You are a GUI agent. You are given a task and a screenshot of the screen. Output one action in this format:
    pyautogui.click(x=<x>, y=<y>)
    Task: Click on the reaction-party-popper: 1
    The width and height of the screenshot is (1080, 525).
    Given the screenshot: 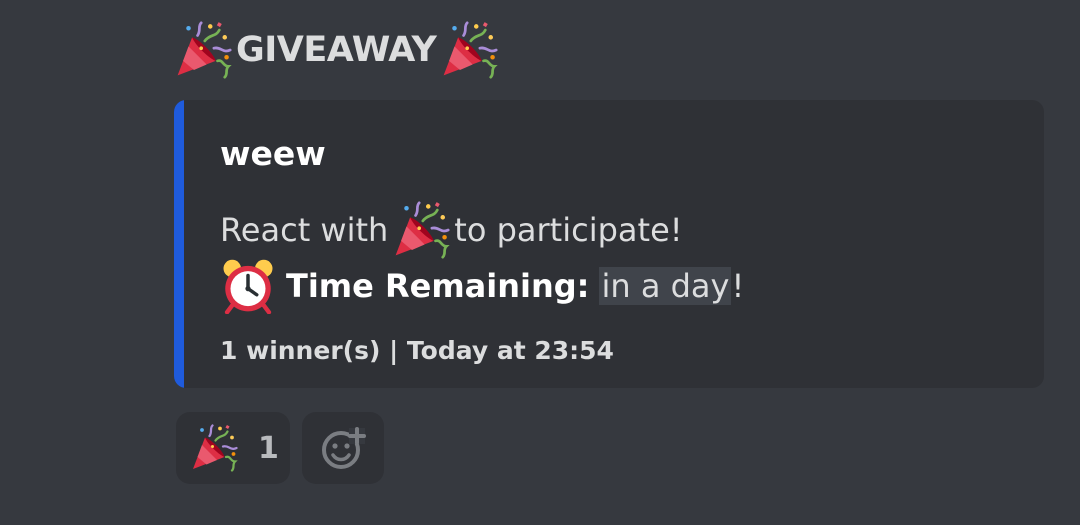 What is the action you would take?
    pyautogui.click(x=233, y=448)
    